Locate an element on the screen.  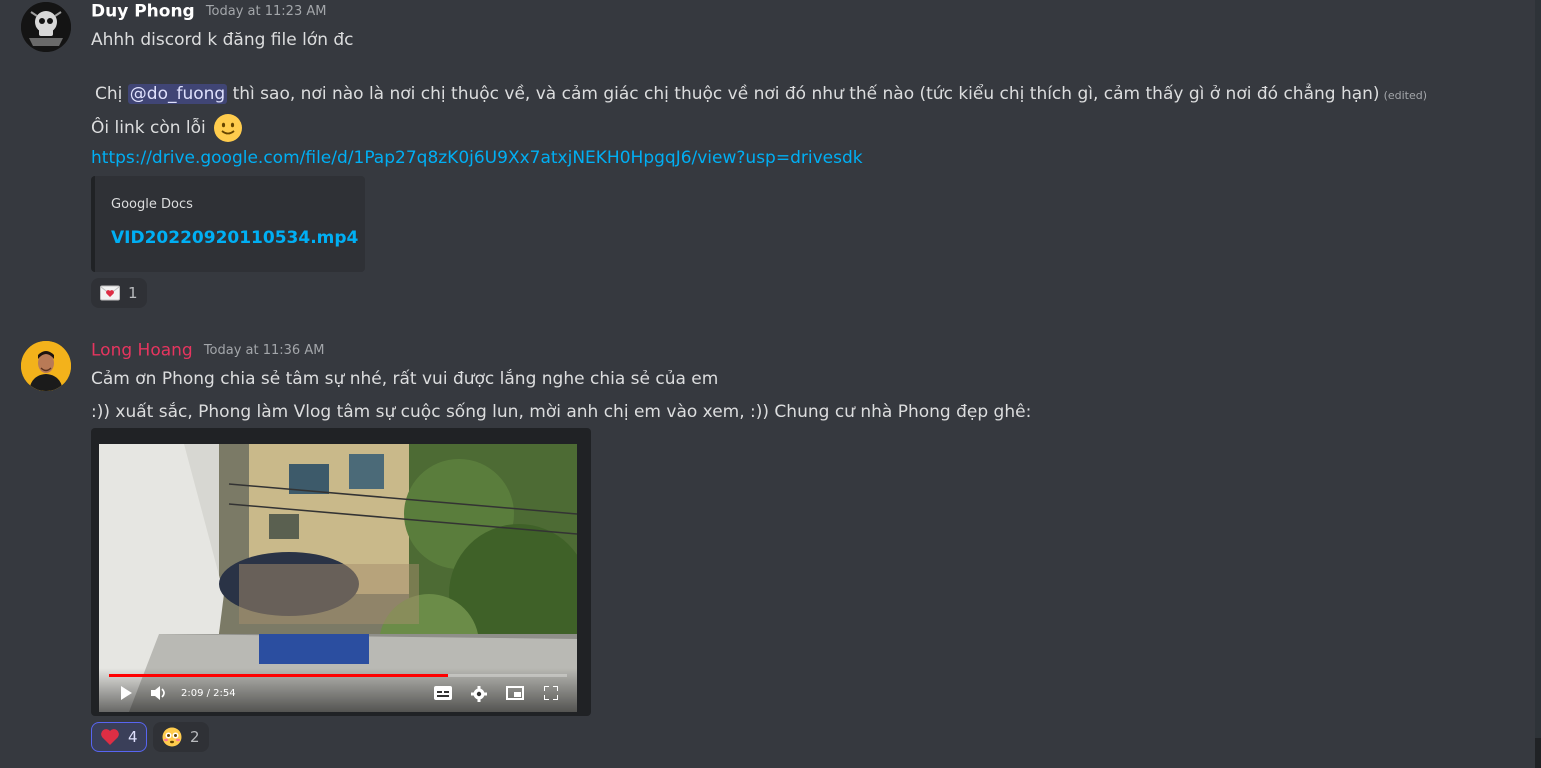
embed-provider: Google Docs is located at coordinates (152, 204).